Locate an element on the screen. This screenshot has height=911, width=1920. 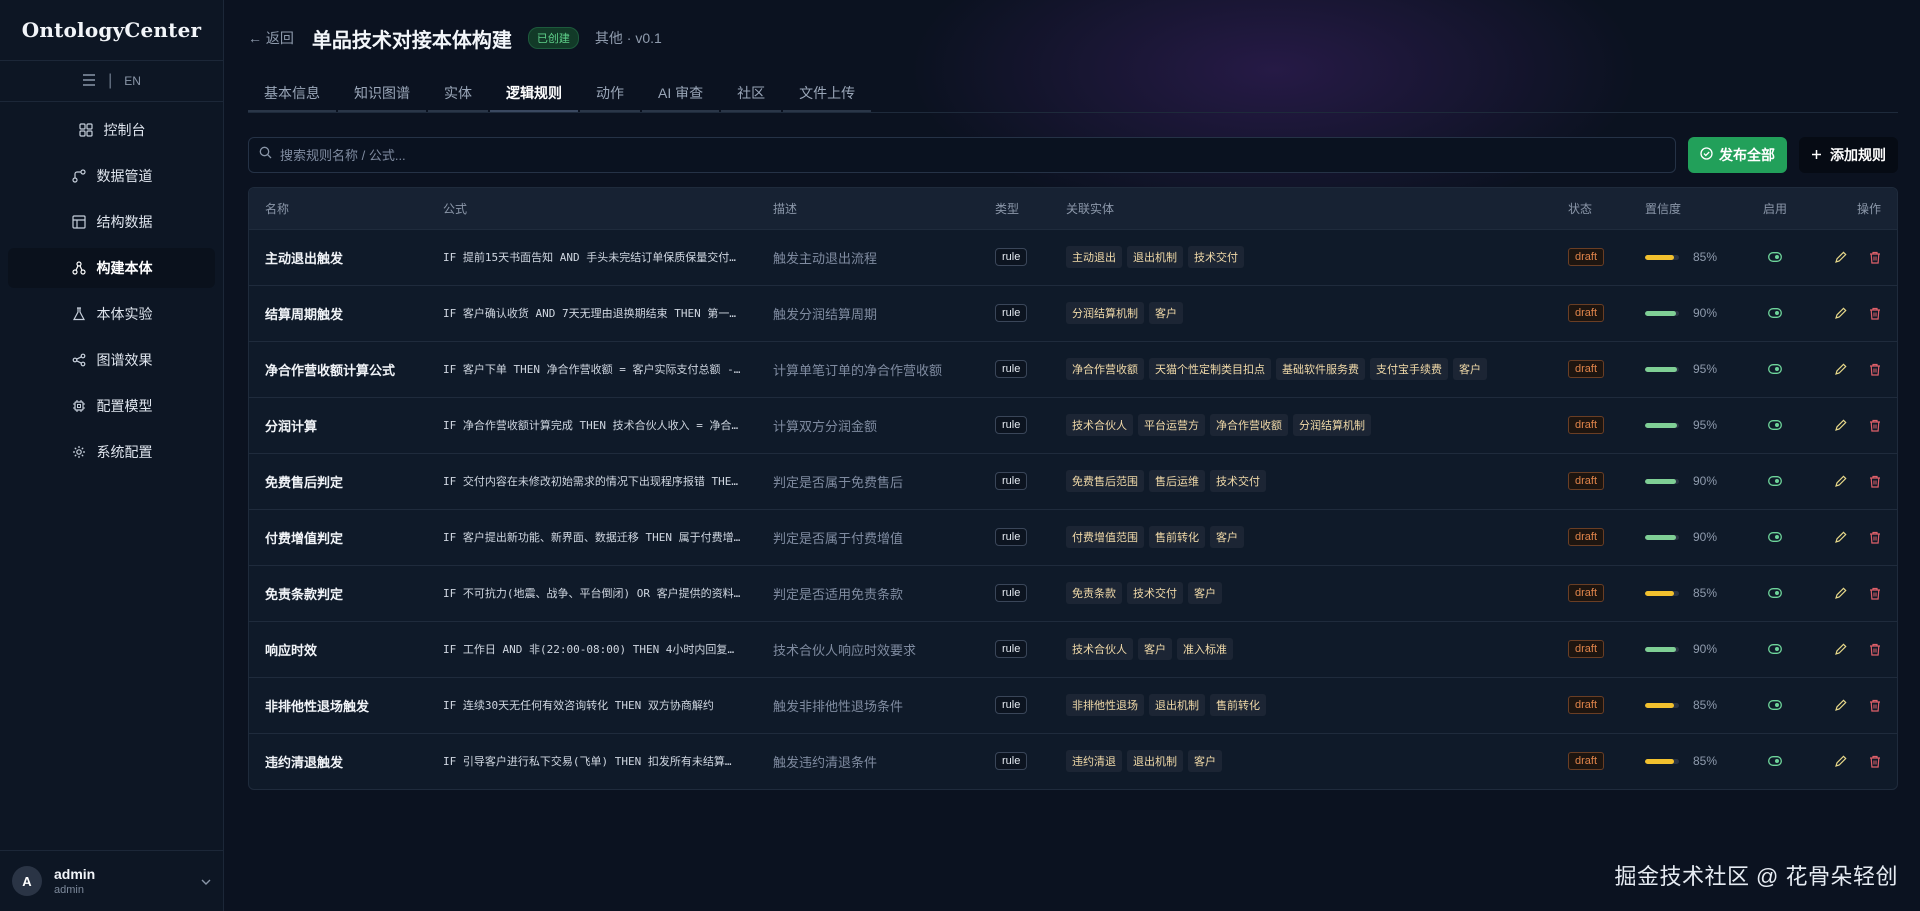
table-header: 名称 公式 描述 类型 关联实体 状态 置信度 启用 操作 is located at coordinates (1073, 208).